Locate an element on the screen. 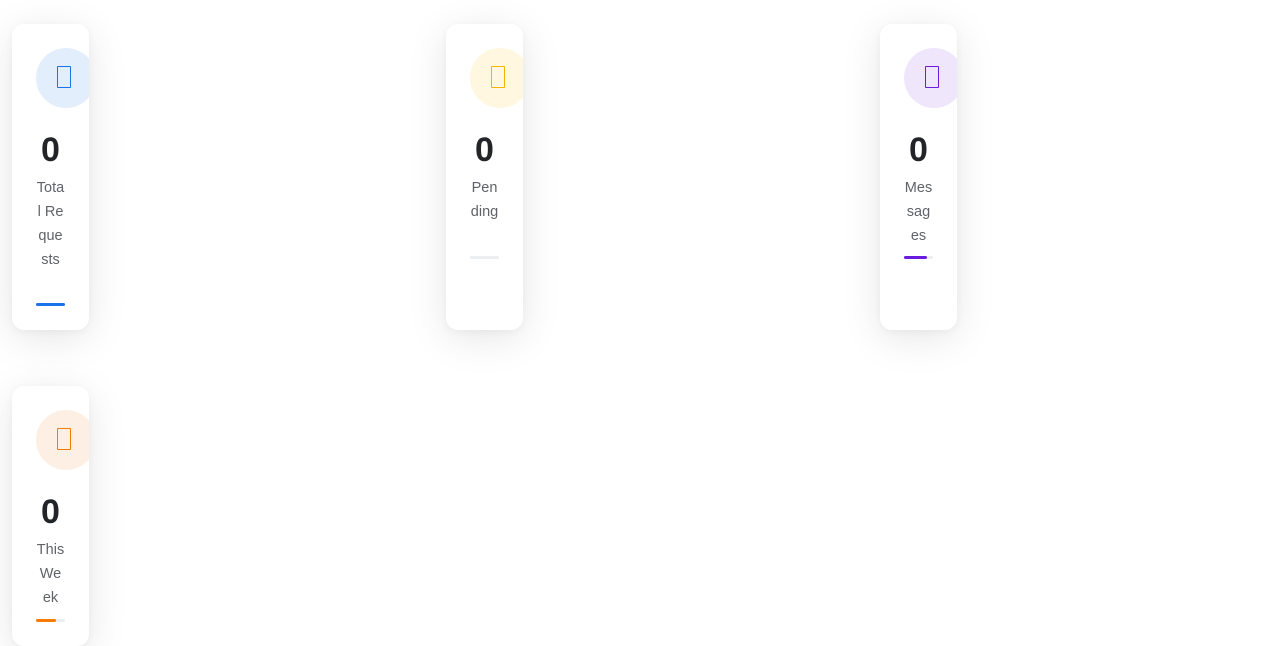 The image size is (1270, 646). calendar-icon is located at coordinates (64, 439).